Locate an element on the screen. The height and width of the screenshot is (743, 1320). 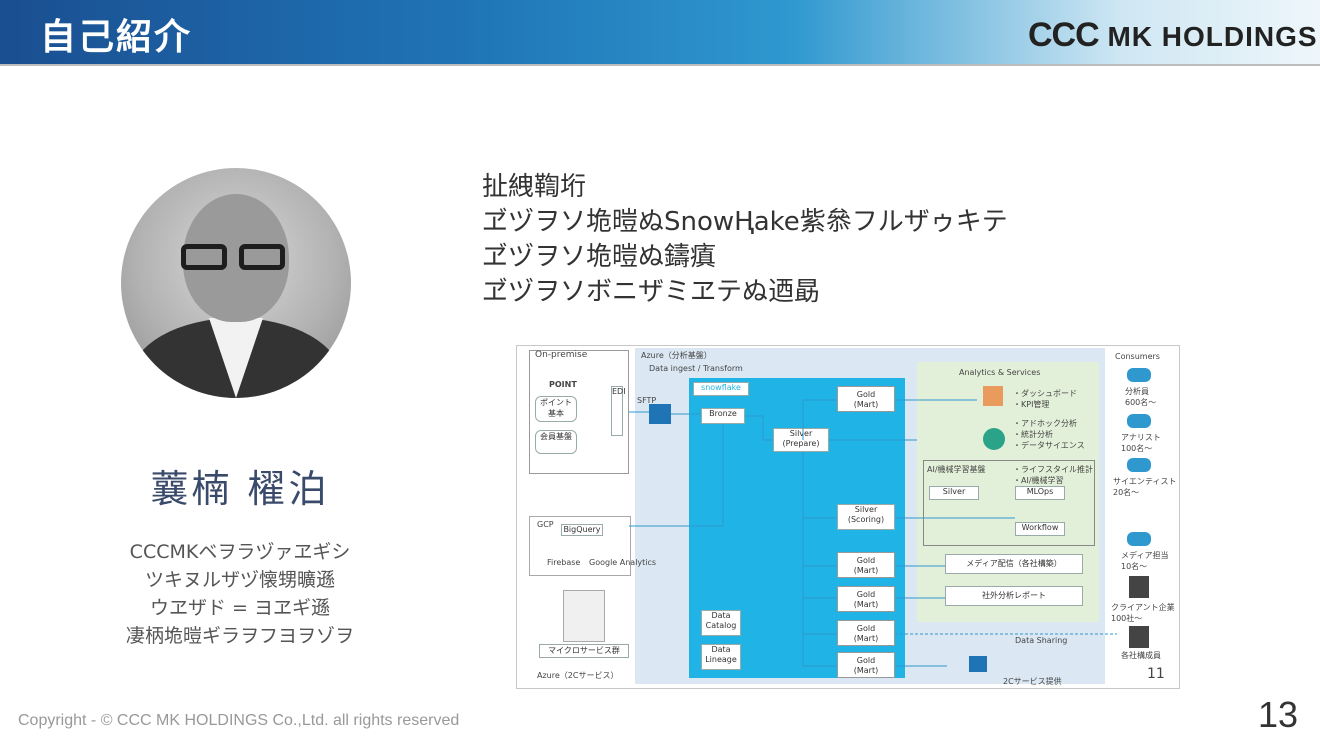
header-divider is located at coordinates (660, 65).